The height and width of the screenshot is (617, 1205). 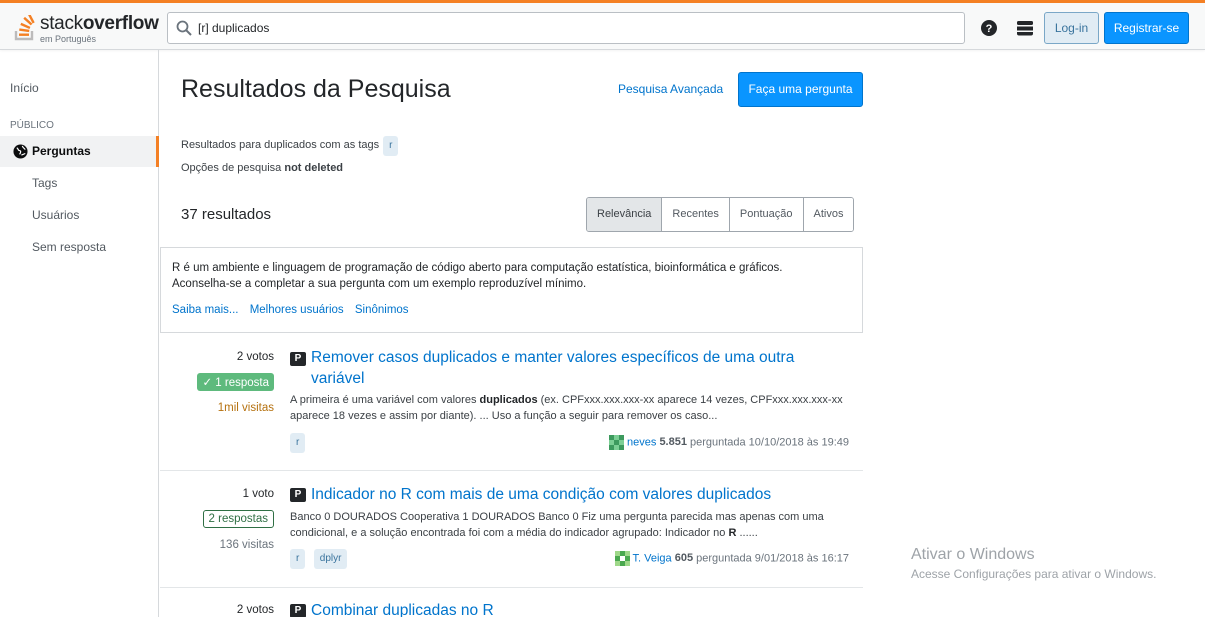 What do you see at coordinates (772, 558) in the screenshot?
I see `asked-time: perguntada 9/01/2018 às 16:17` at bounding box center [772, 558].